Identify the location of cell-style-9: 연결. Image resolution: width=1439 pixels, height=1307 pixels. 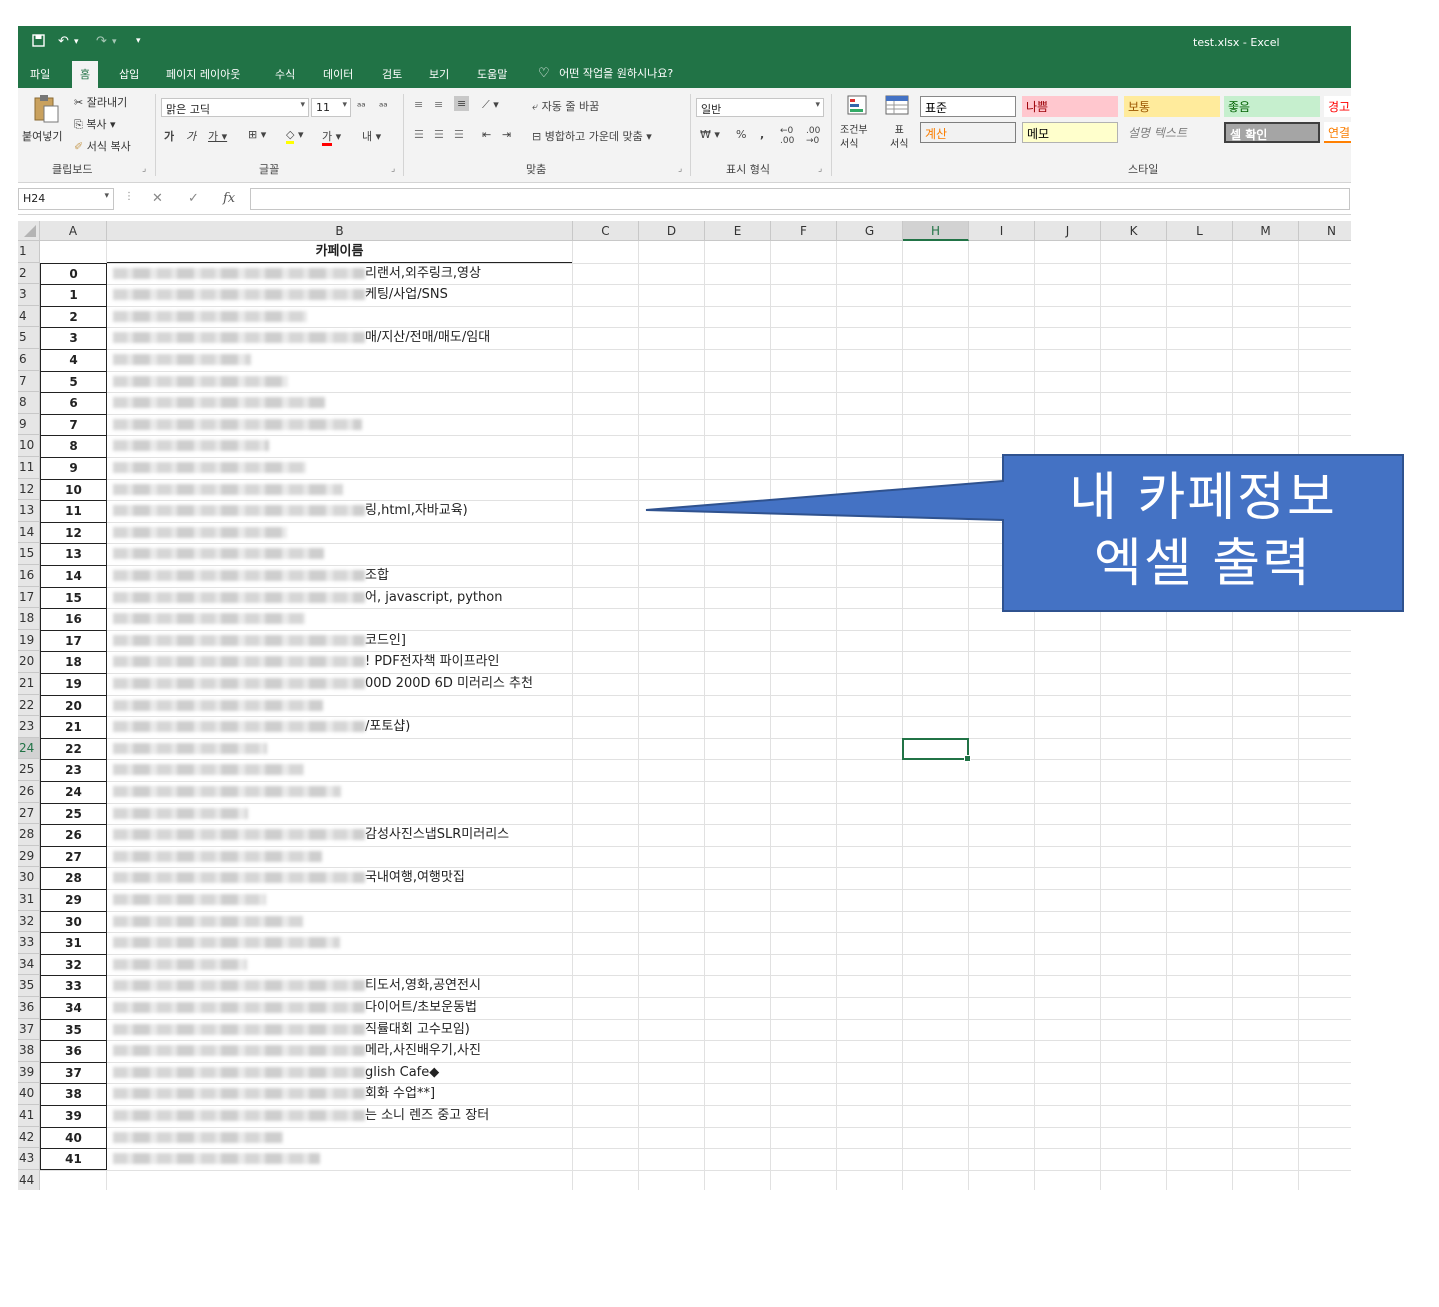
(1337, 132).